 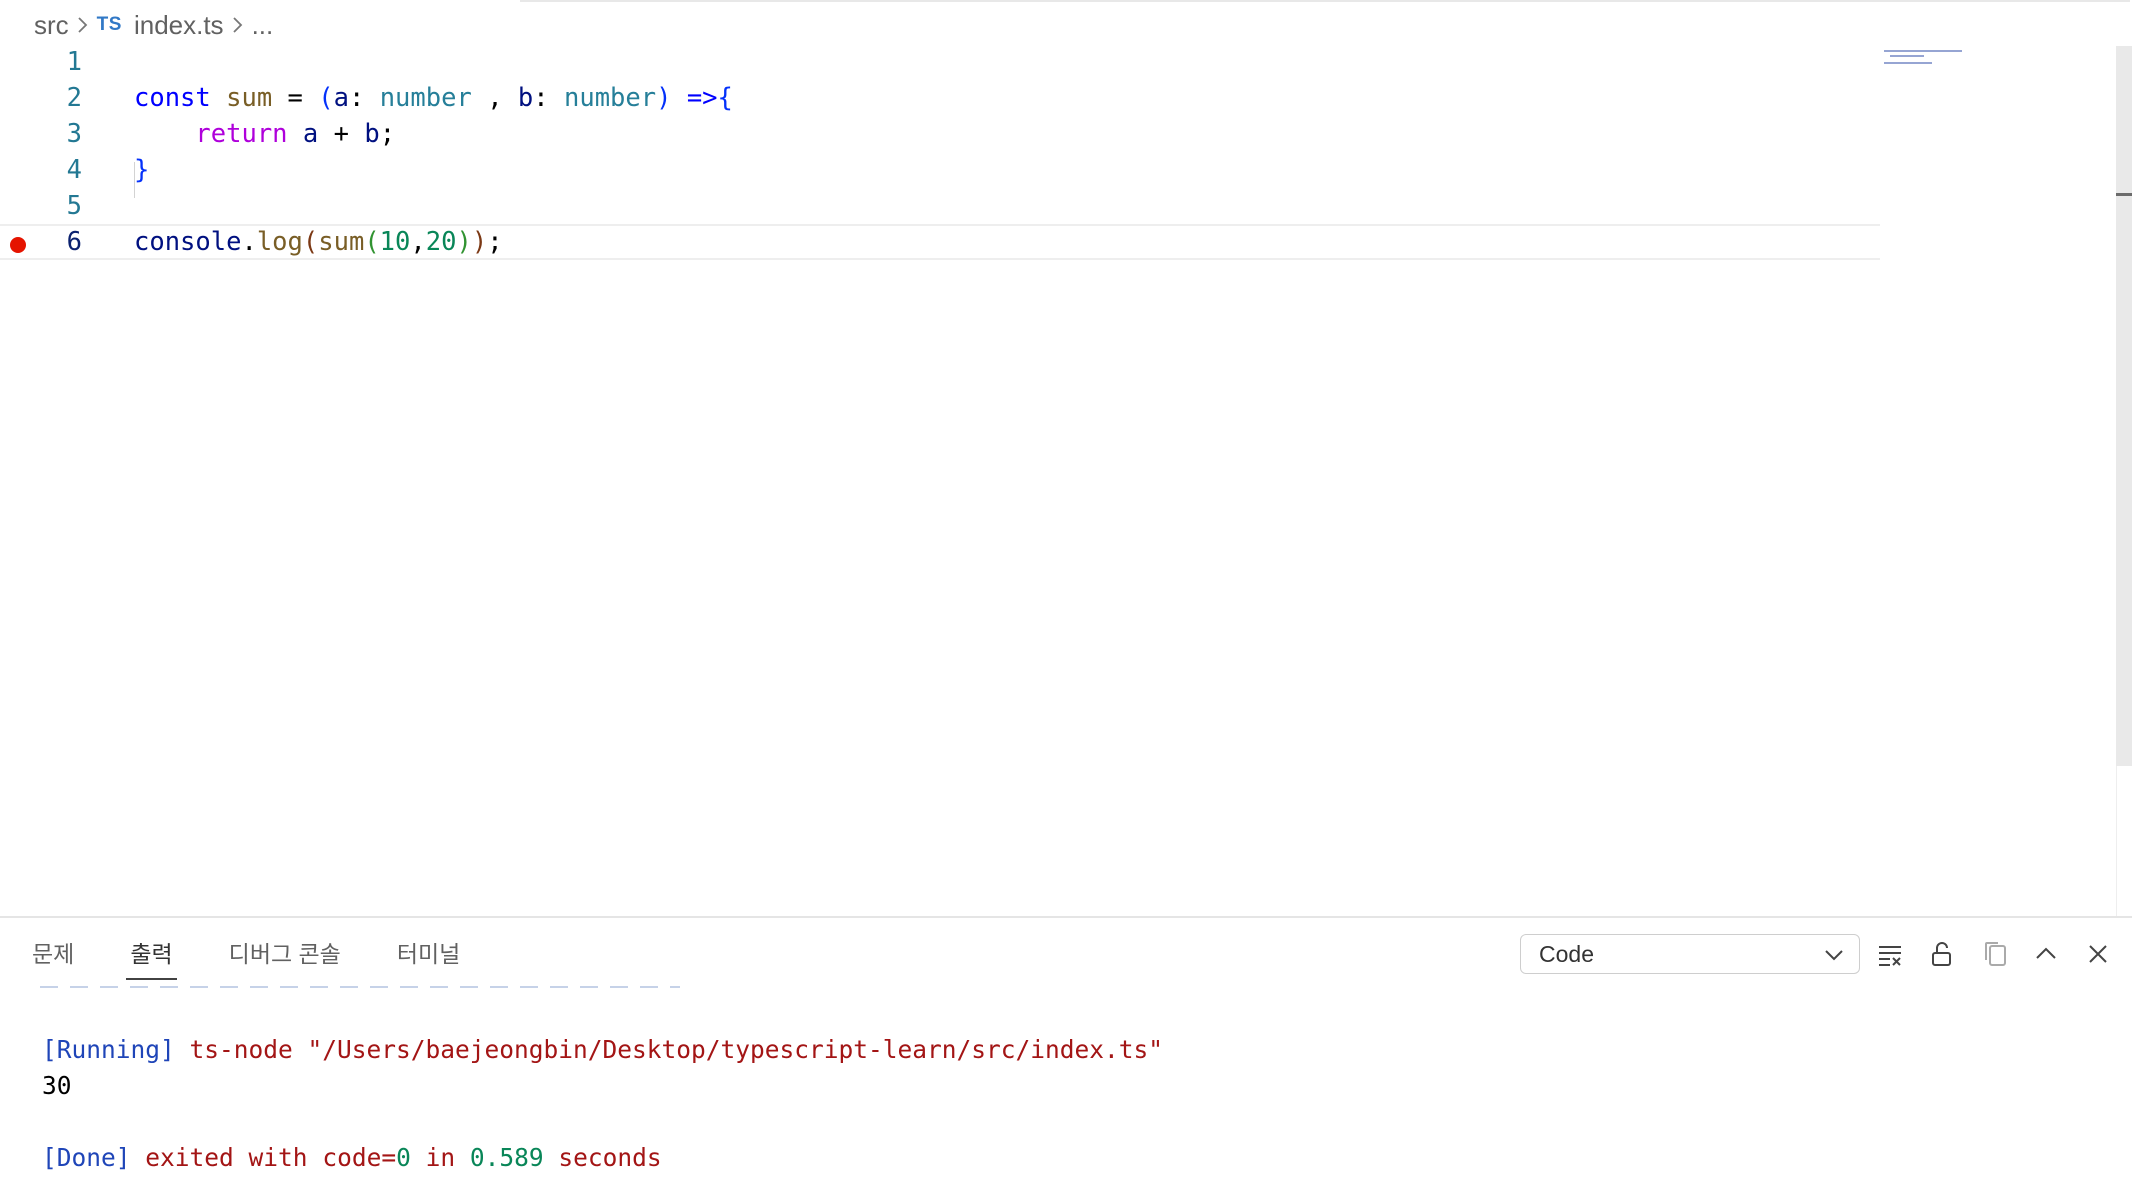 I want to click on lock-icon, so click(x=1942, y=954).